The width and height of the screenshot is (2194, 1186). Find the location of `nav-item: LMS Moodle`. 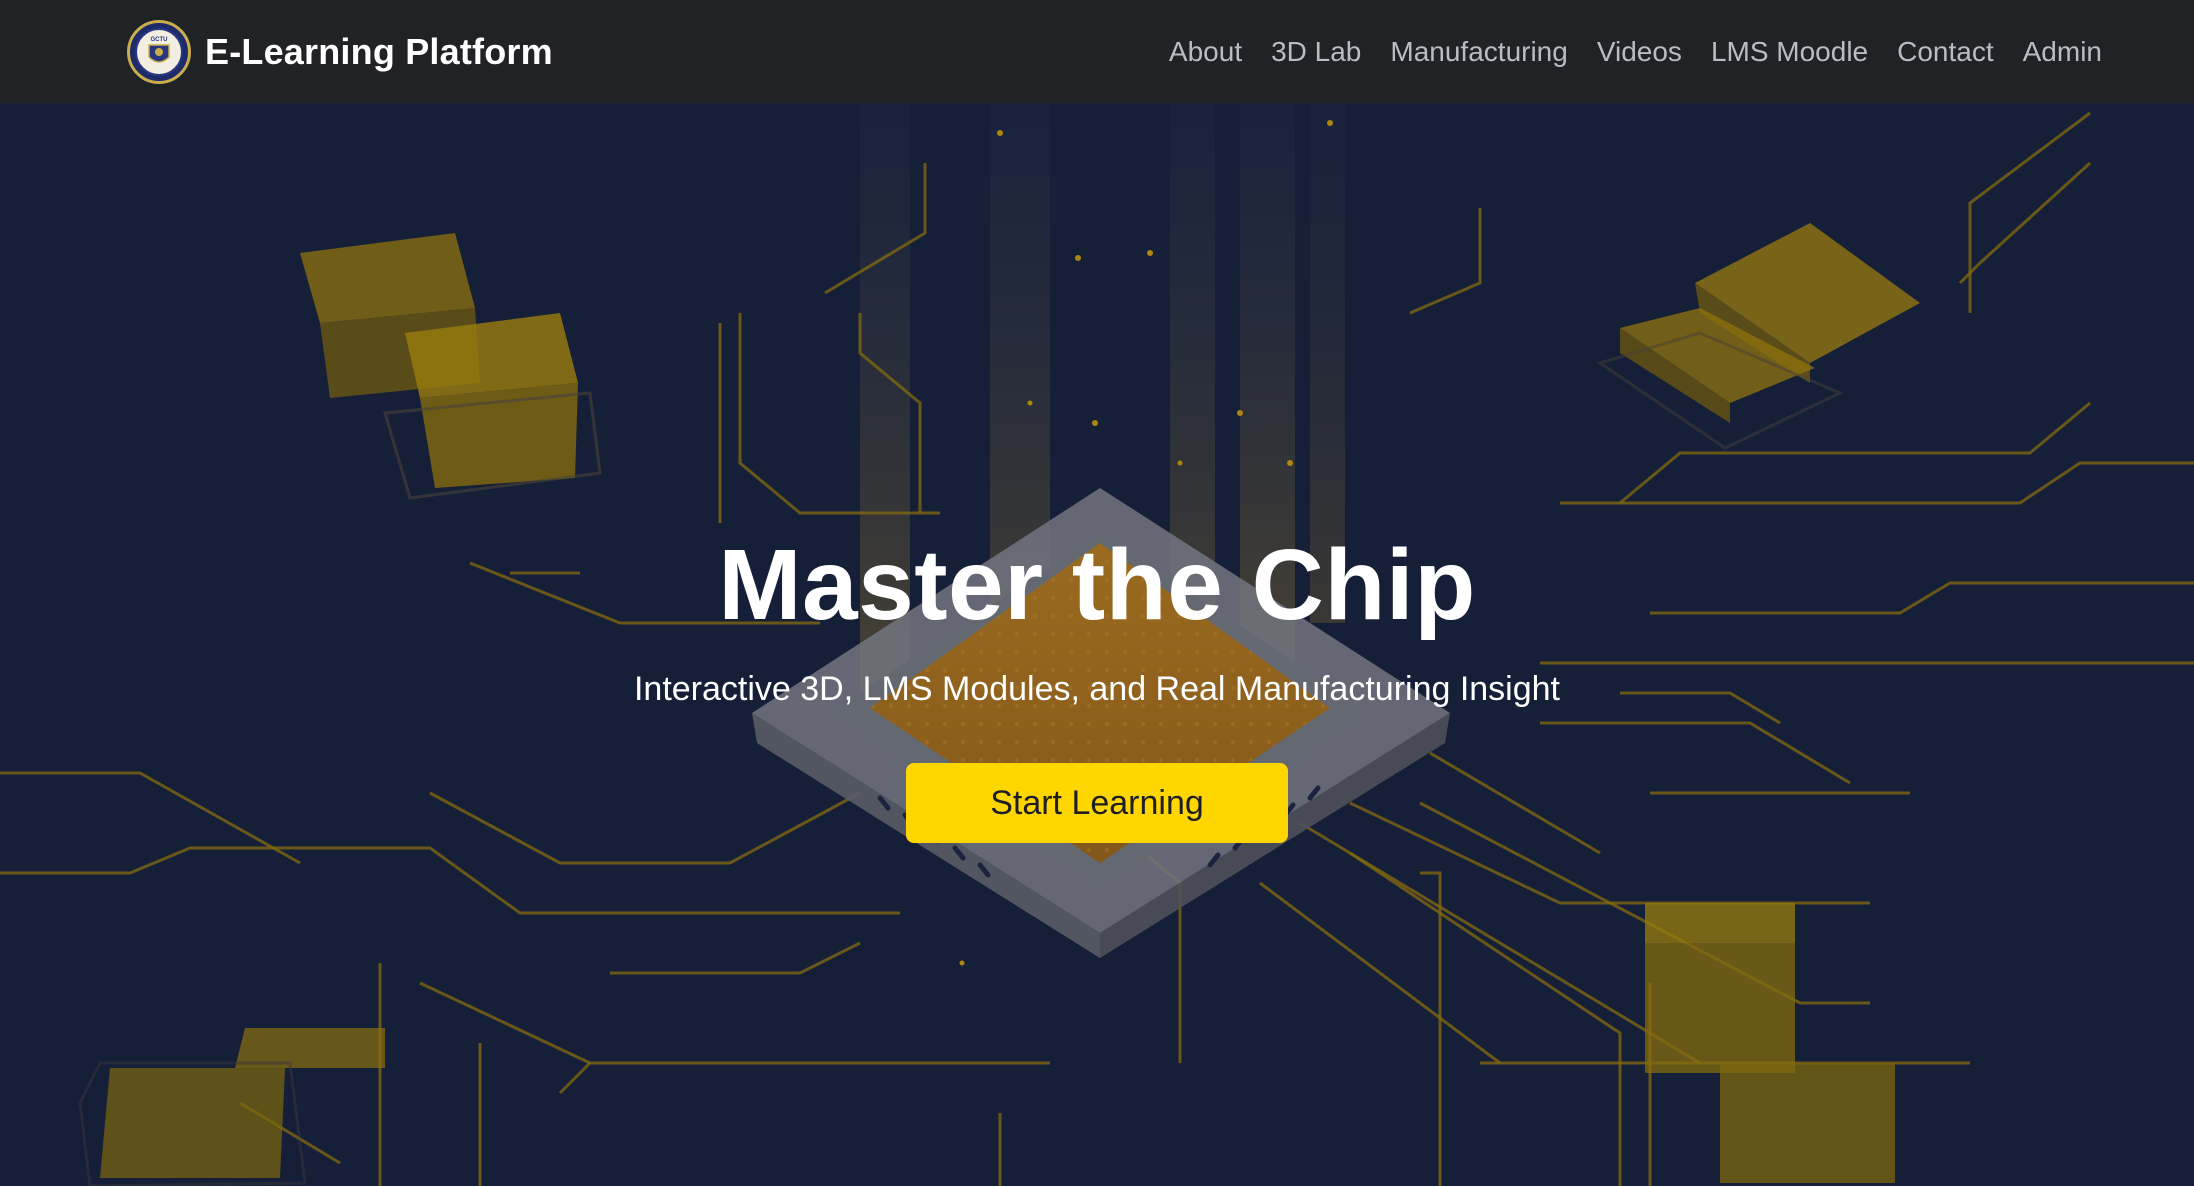

nav-item: LMS Moodle is located at coordinates (1789, 52).